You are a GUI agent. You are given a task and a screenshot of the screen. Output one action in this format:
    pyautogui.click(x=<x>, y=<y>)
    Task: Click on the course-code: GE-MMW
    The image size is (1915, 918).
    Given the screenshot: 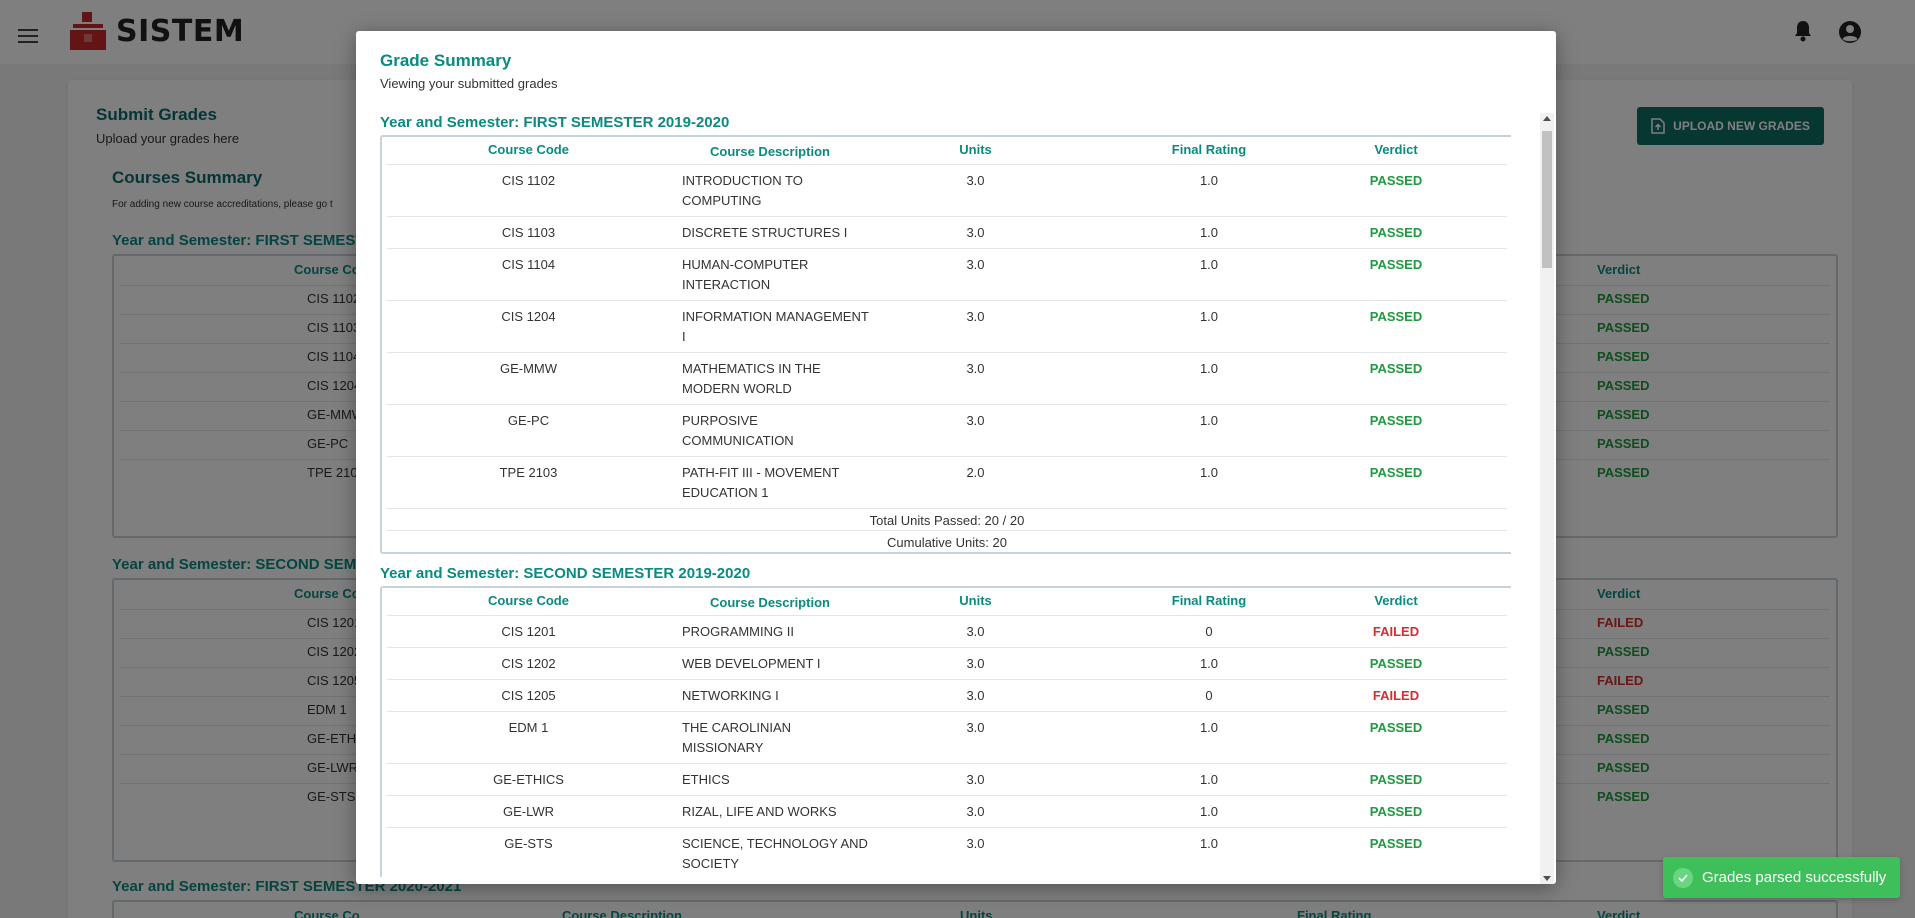 What is the action you would take?
    pyautogui.click(x=528, y=368)
    